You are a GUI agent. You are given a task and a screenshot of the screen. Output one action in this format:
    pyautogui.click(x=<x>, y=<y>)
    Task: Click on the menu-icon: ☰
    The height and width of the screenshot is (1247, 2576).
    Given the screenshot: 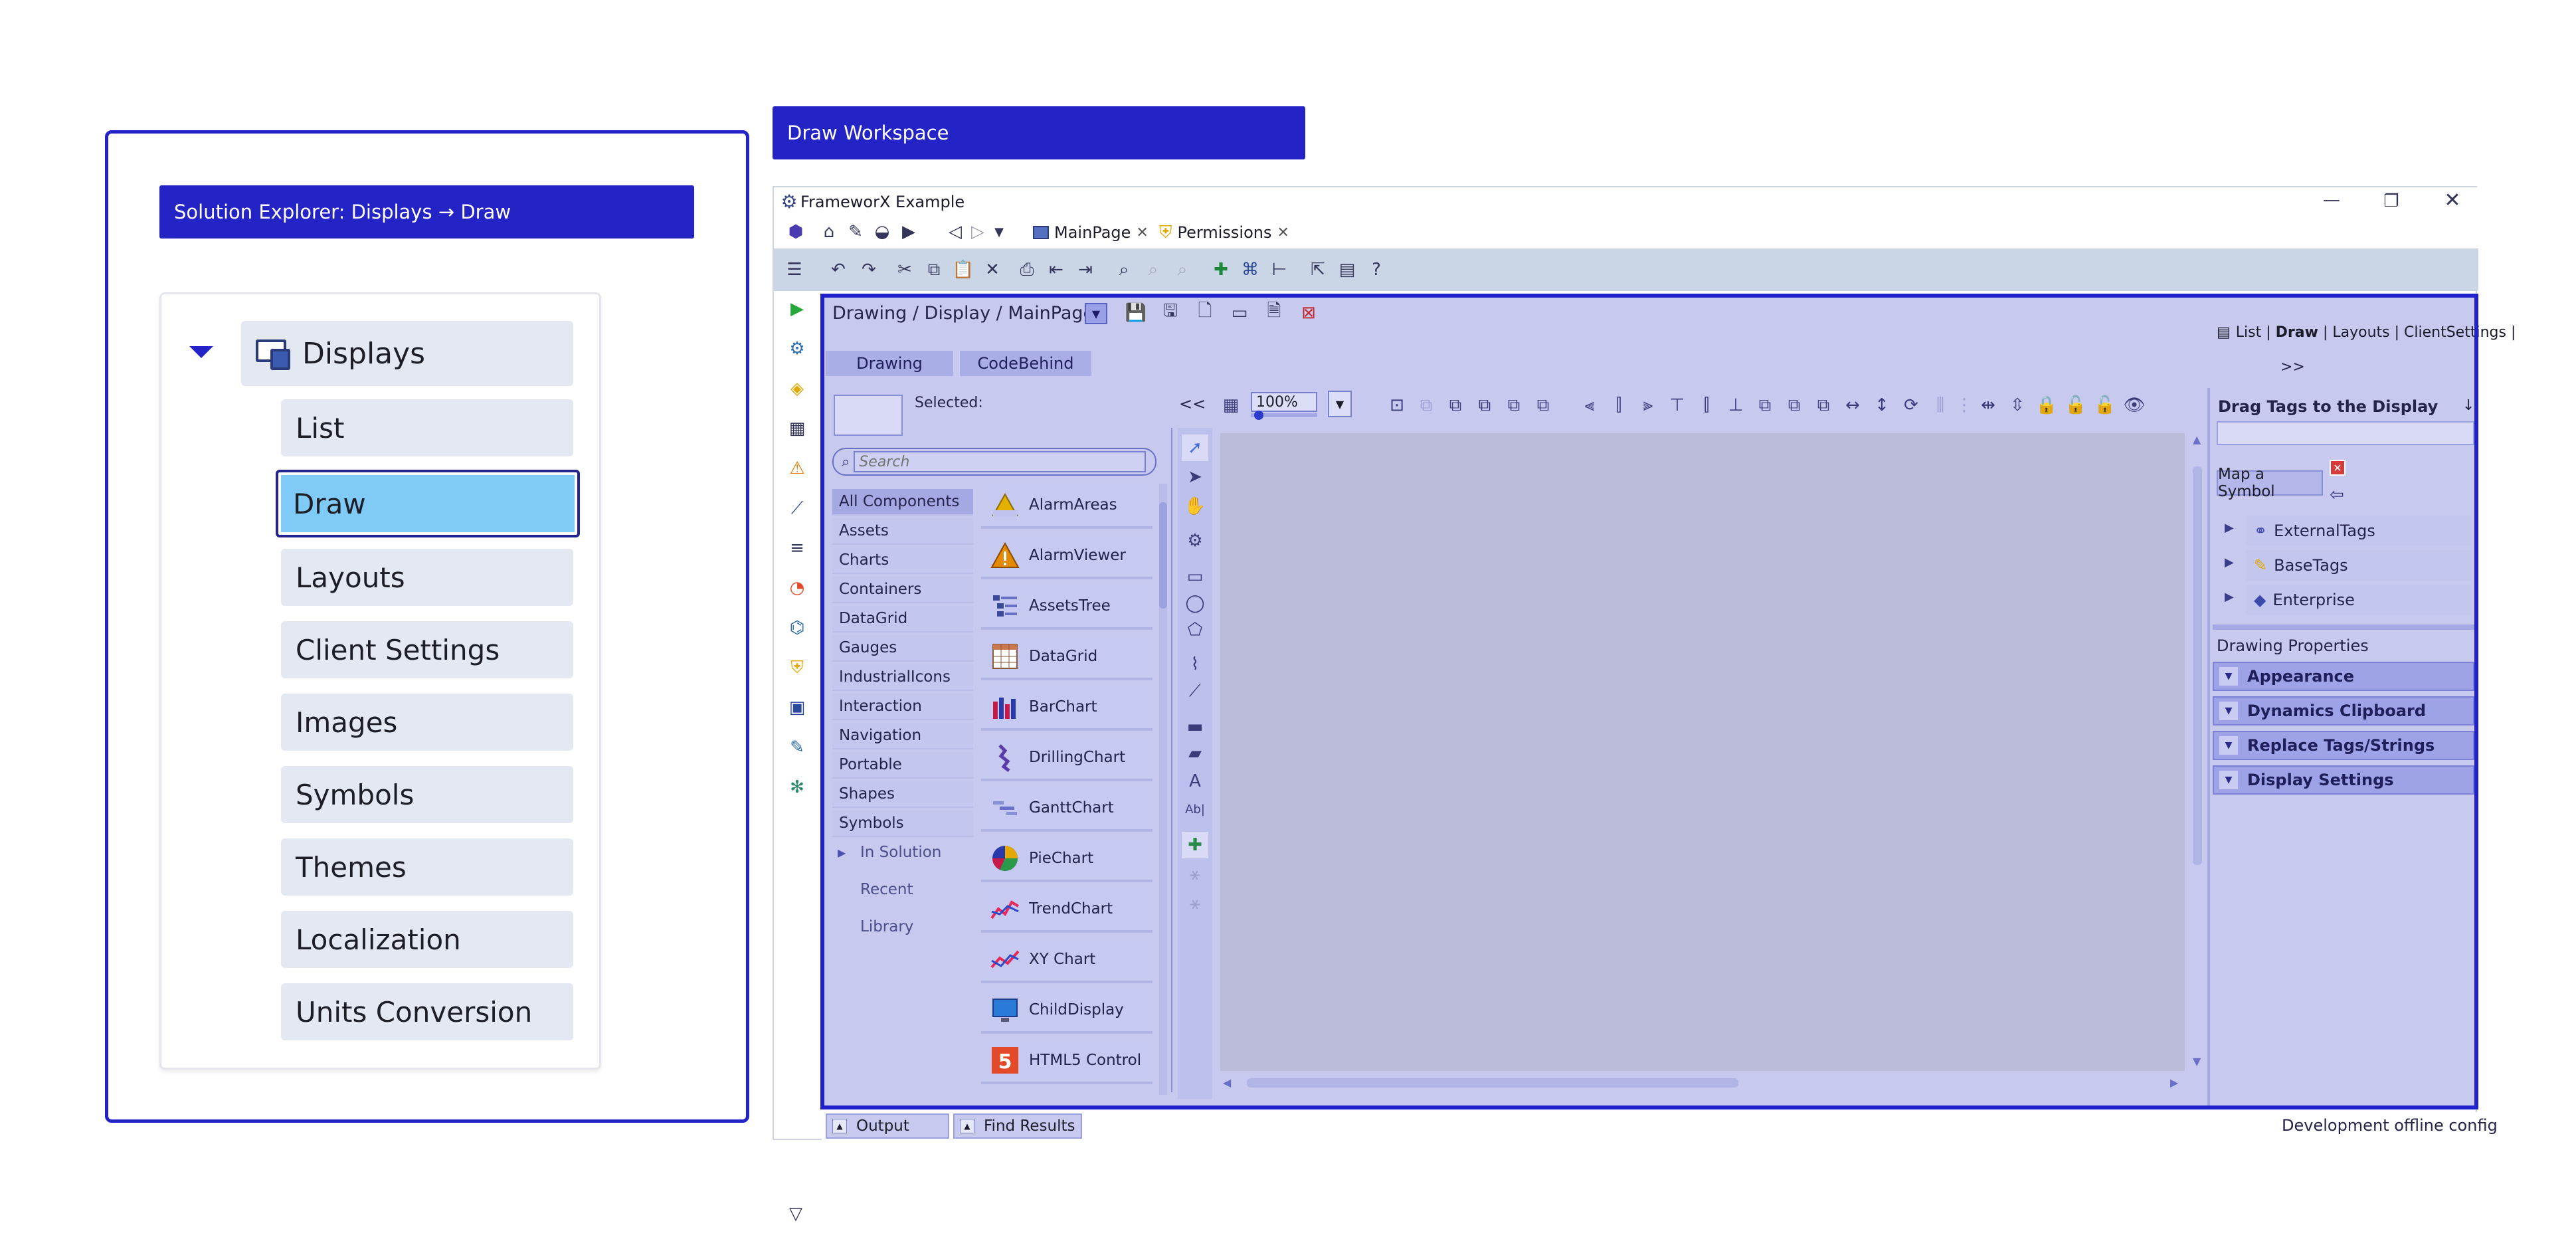 What is the action you would take?
    pyautogui.click(x=794, y=269)
    